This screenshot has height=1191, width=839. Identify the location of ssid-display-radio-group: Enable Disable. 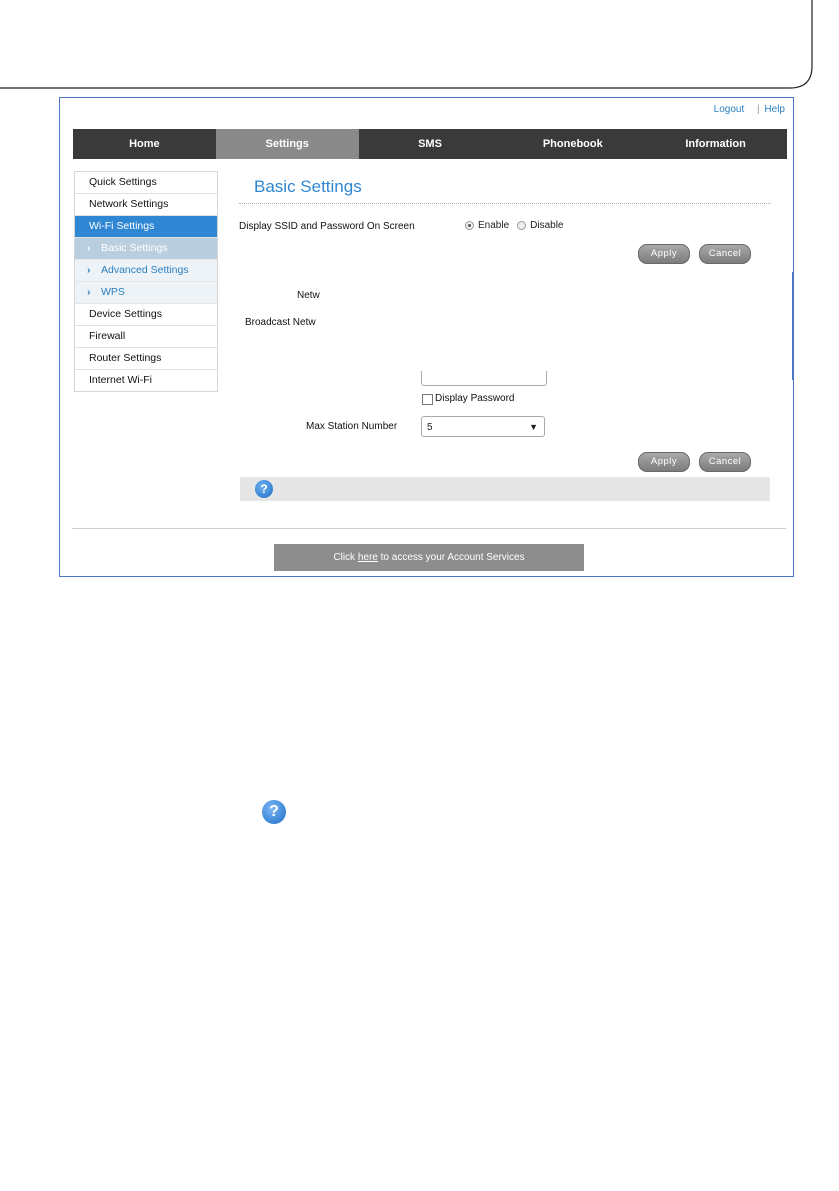
(514, 225).